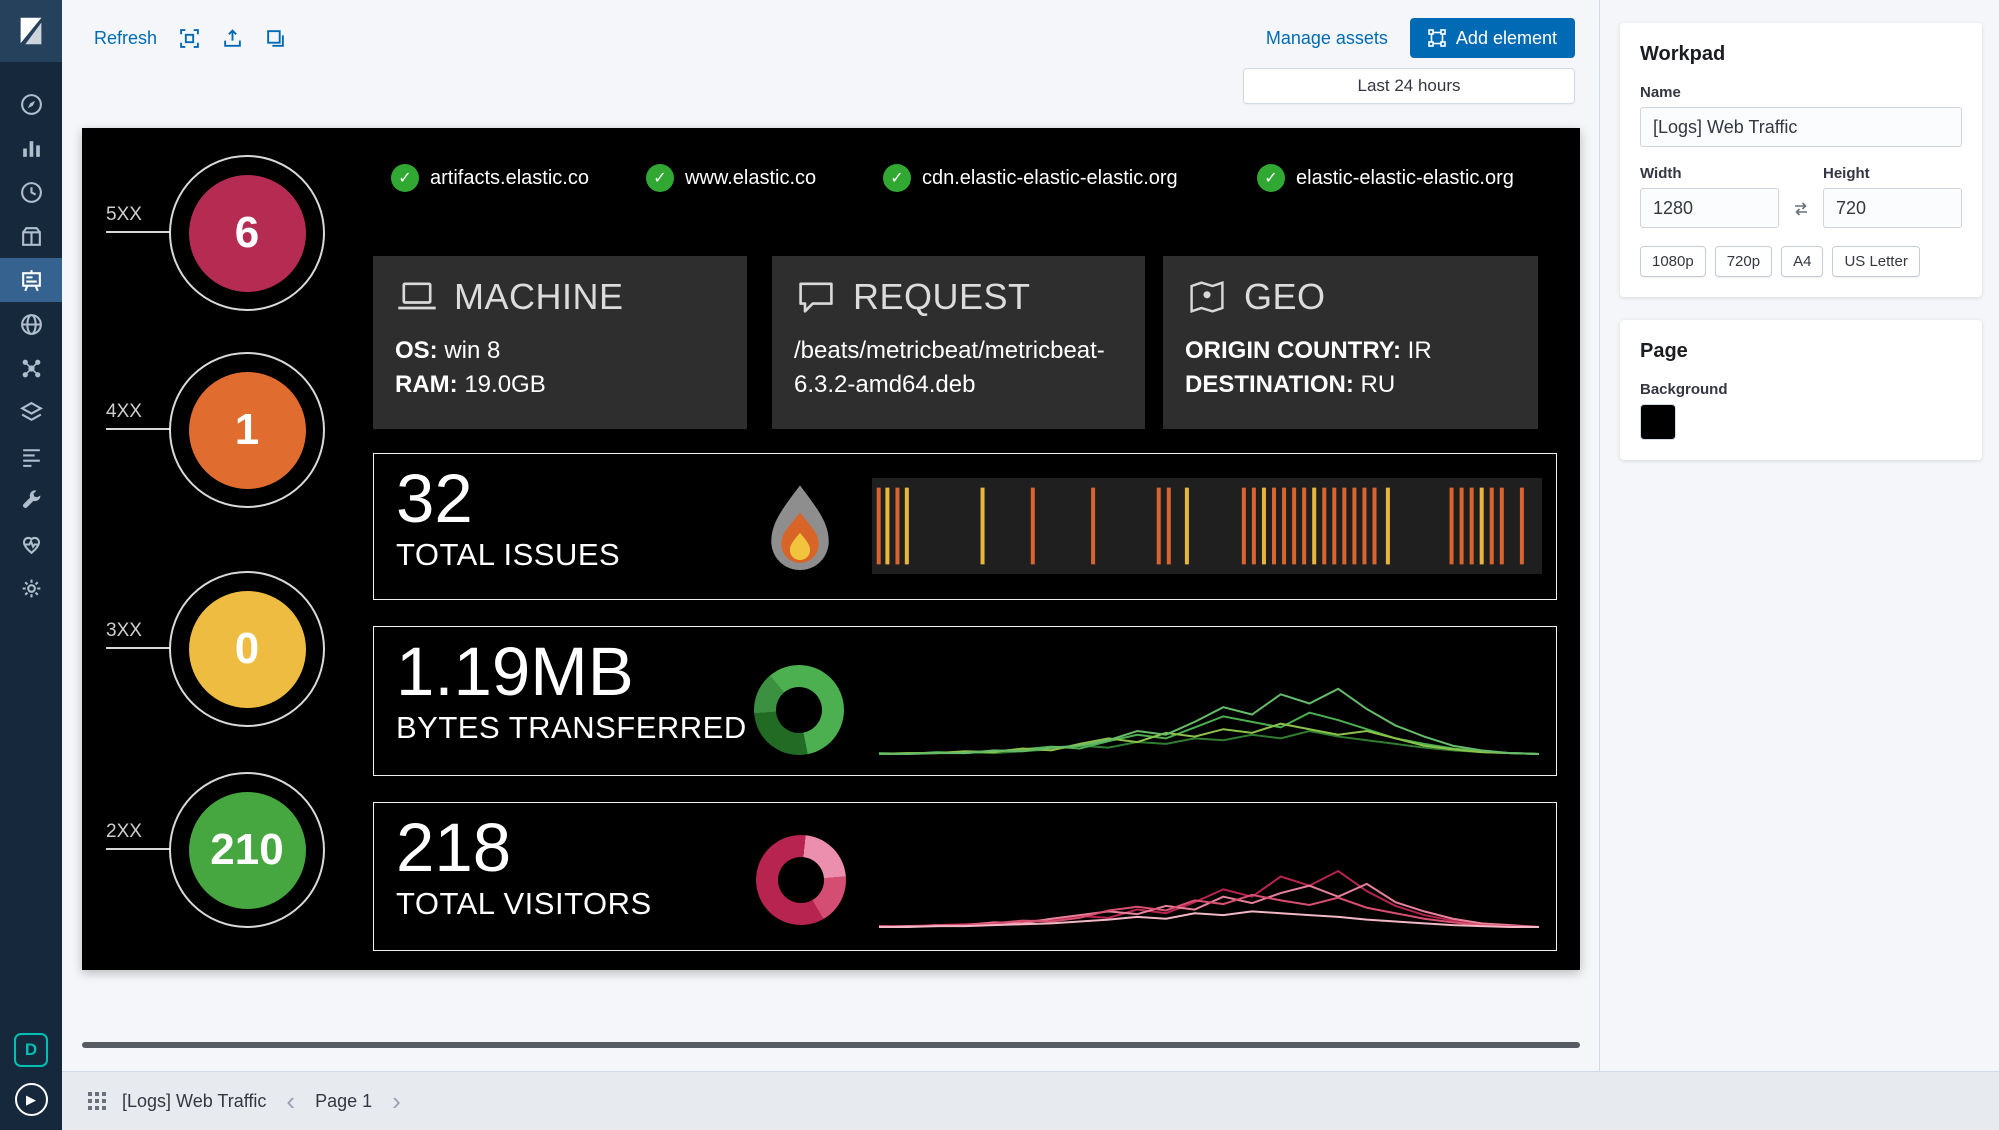 The width and height of the screenshot is (1999, 1130). Describe the element at coordinates (31, 1099) in the screenshot. I see `play-button: ▶` at that location.